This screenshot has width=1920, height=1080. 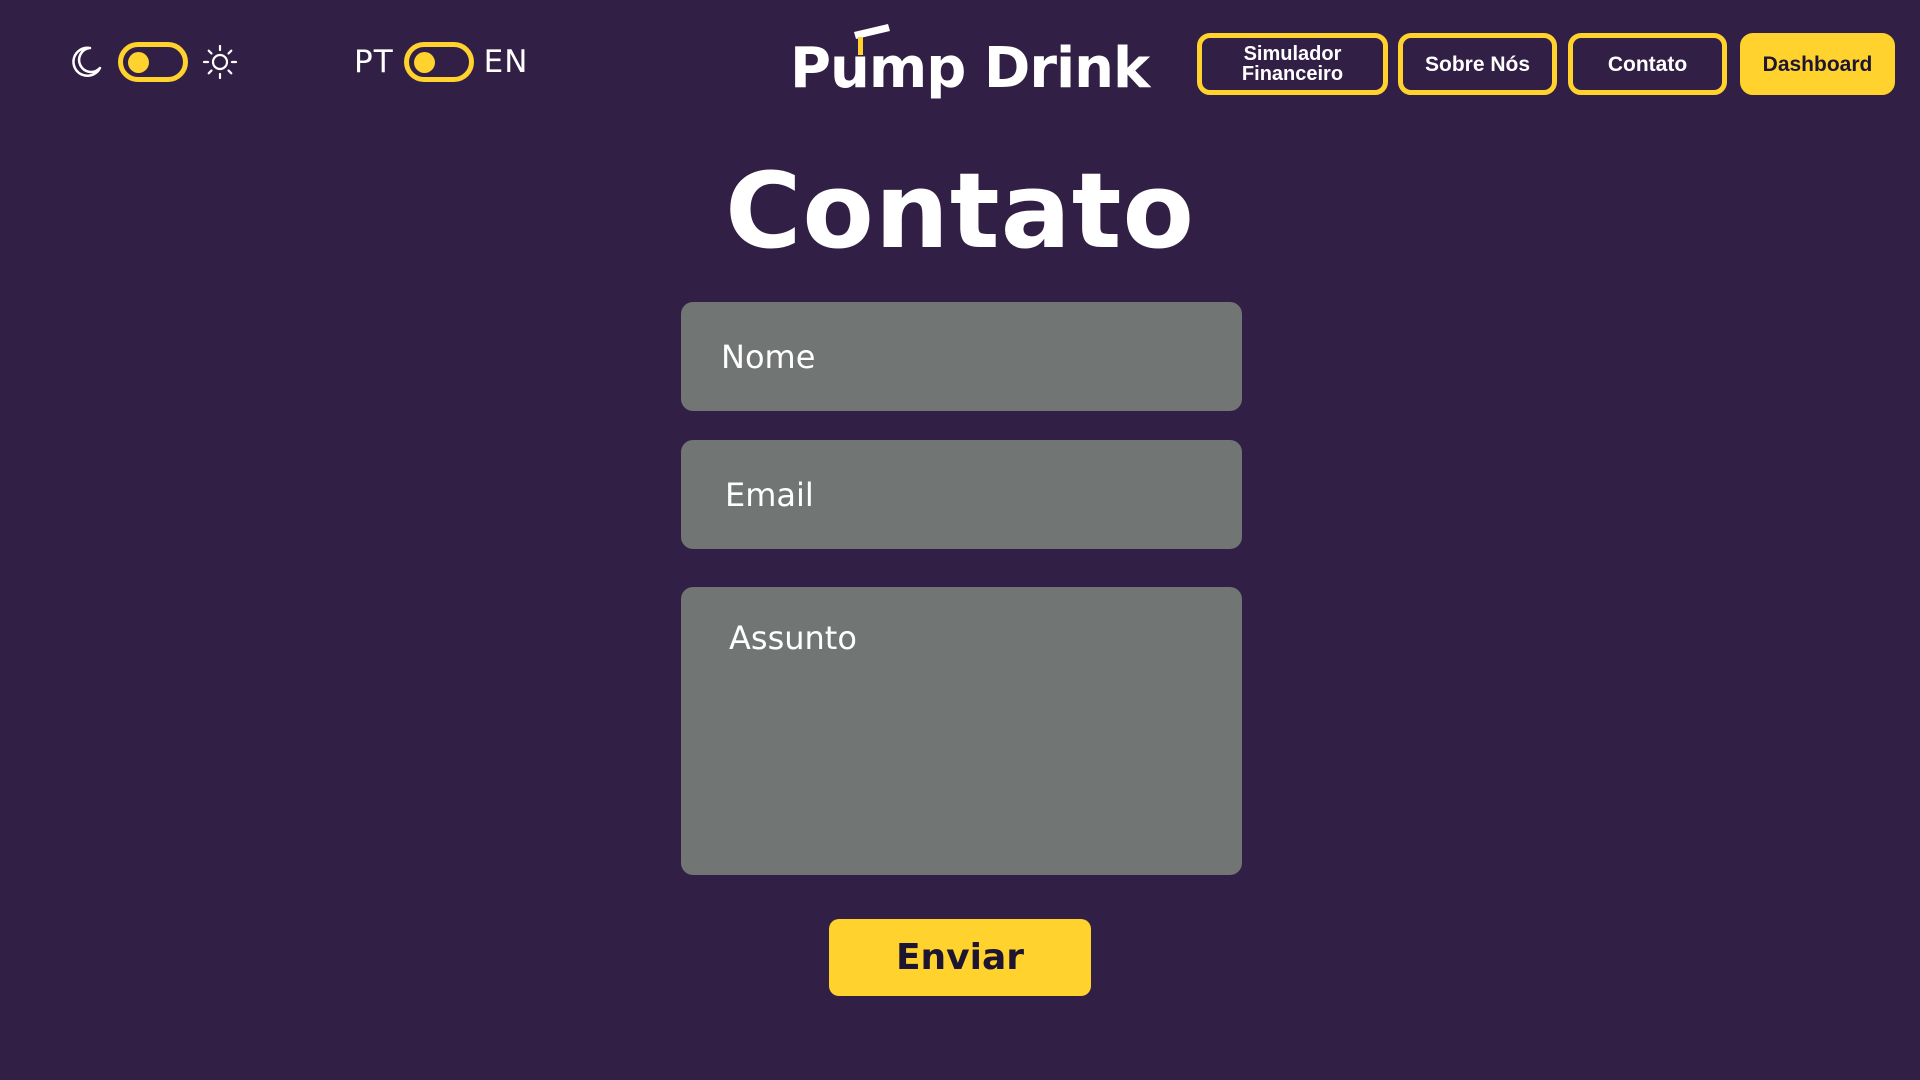 I want to click on language-switch, so click(x=438, y=62).